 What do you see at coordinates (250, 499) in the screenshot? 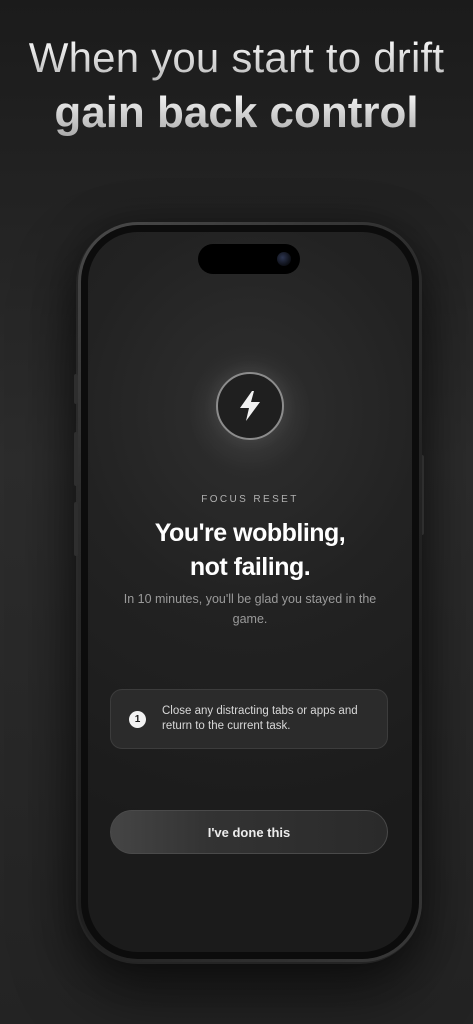
I see `section-eyebrow: FOCUS RESET` at bounding box center [250, 499].